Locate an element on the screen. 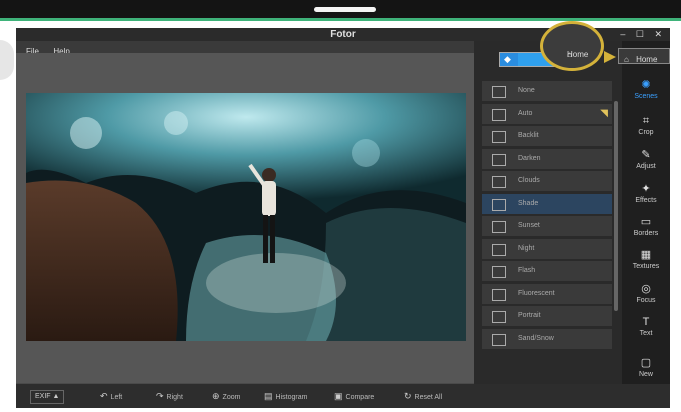 The height and width of the screenshot is (412, 681). scene-item-label: Darken is located at coordinates (529, 158).